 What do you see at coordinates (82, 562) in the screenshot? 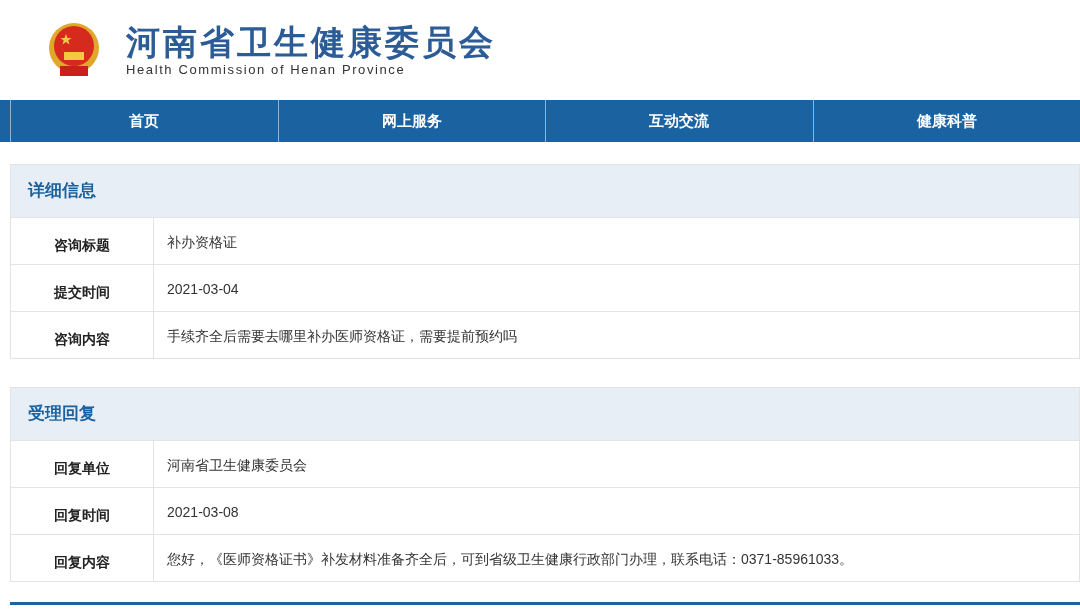
I see `field-label: 回复内容` at bounding box center [82, 562].